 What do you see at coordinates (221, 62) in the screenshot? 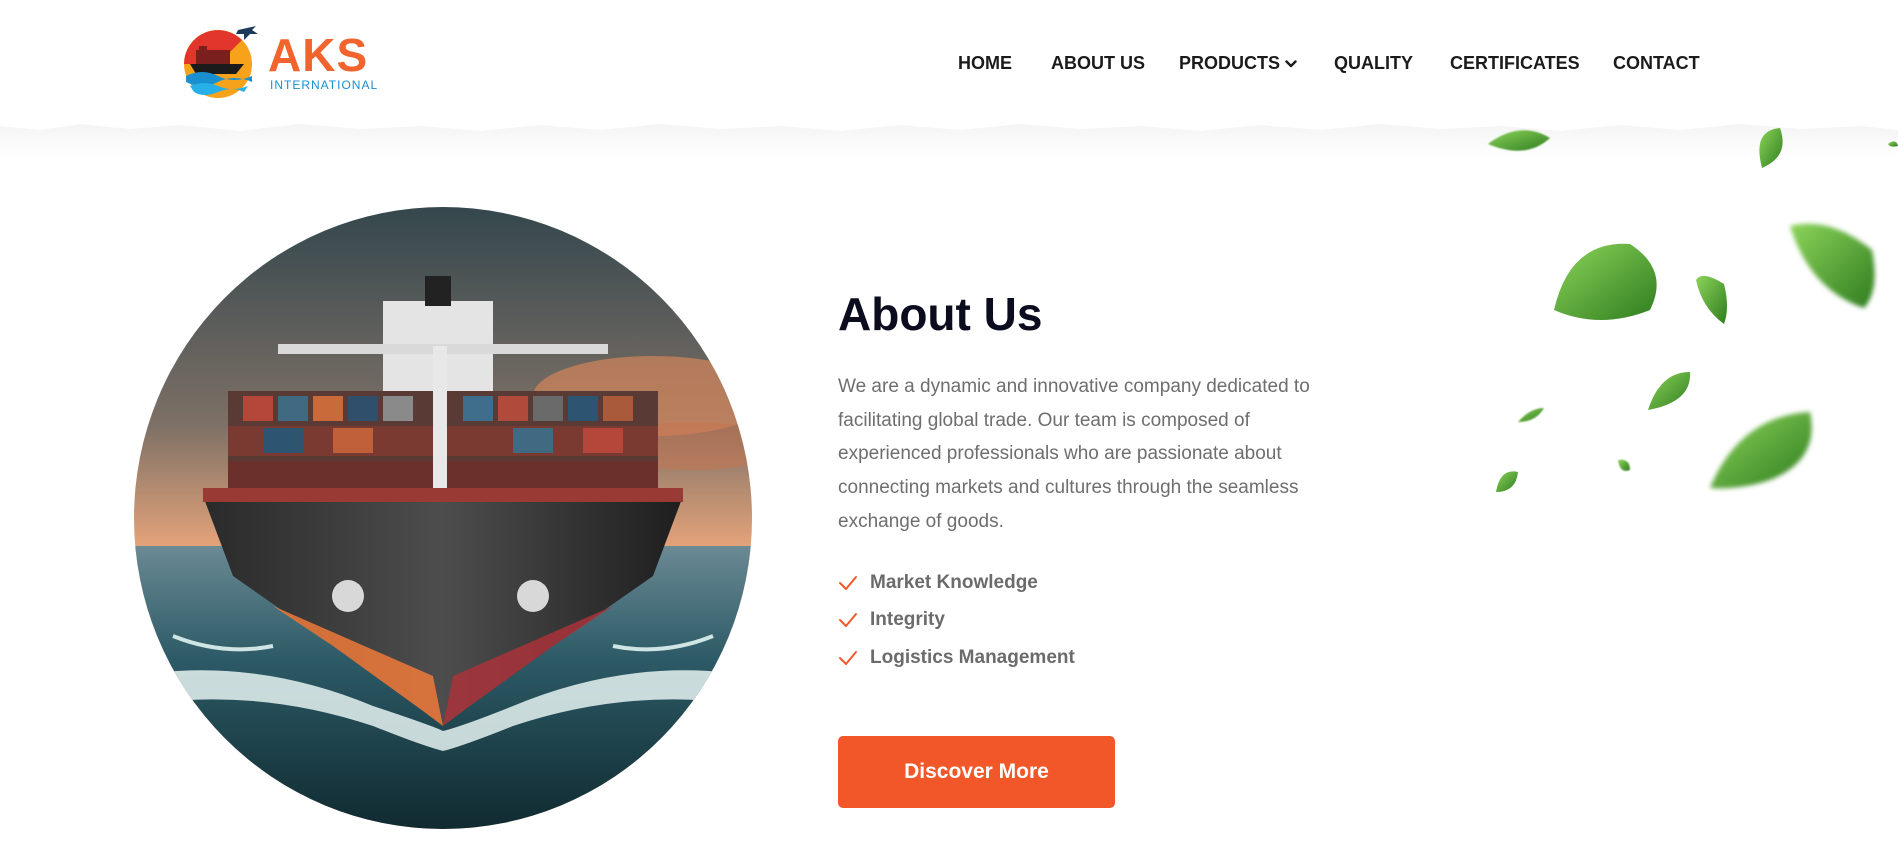
I see `logo-ship-icon` at bounding box center [221, 62].